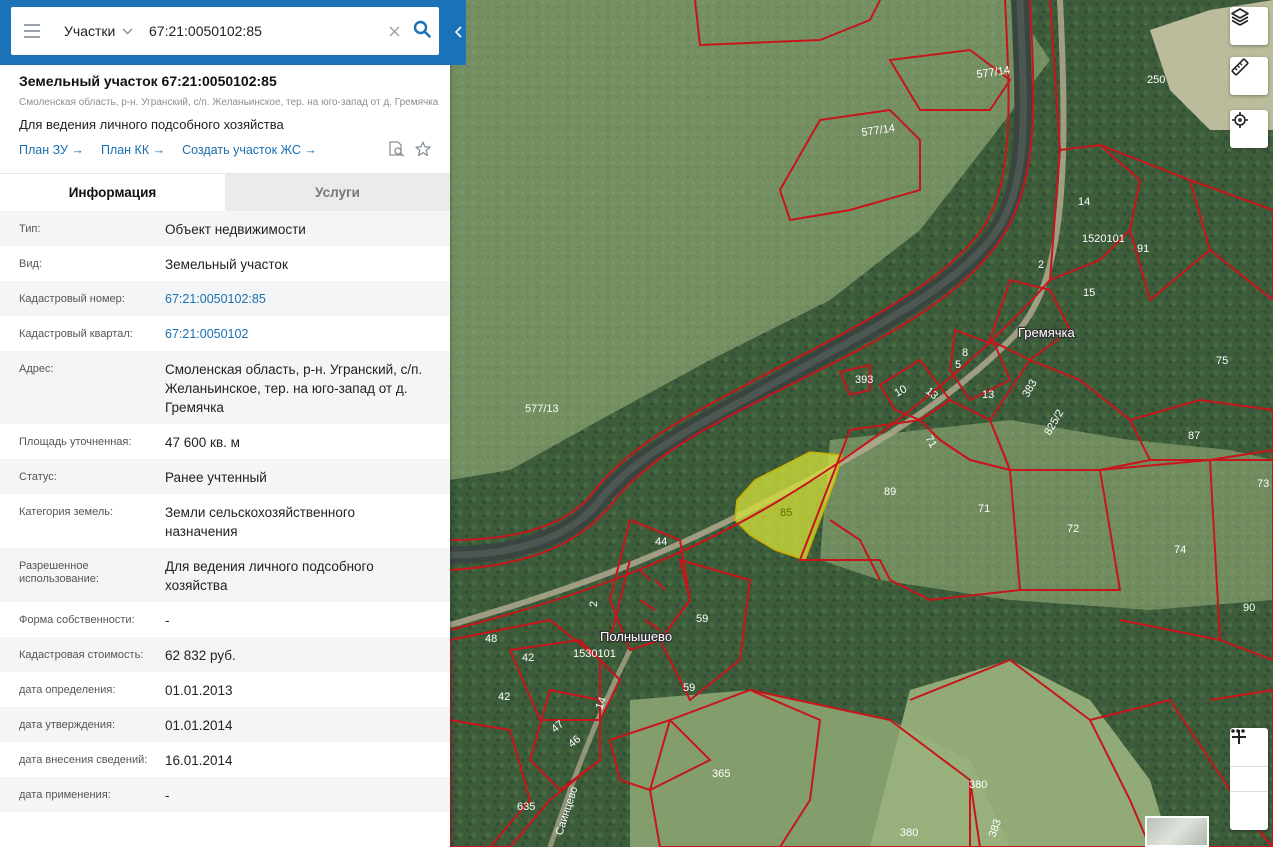  I want to click on panel-tabs: Информация Услуги, so click(225, 192).